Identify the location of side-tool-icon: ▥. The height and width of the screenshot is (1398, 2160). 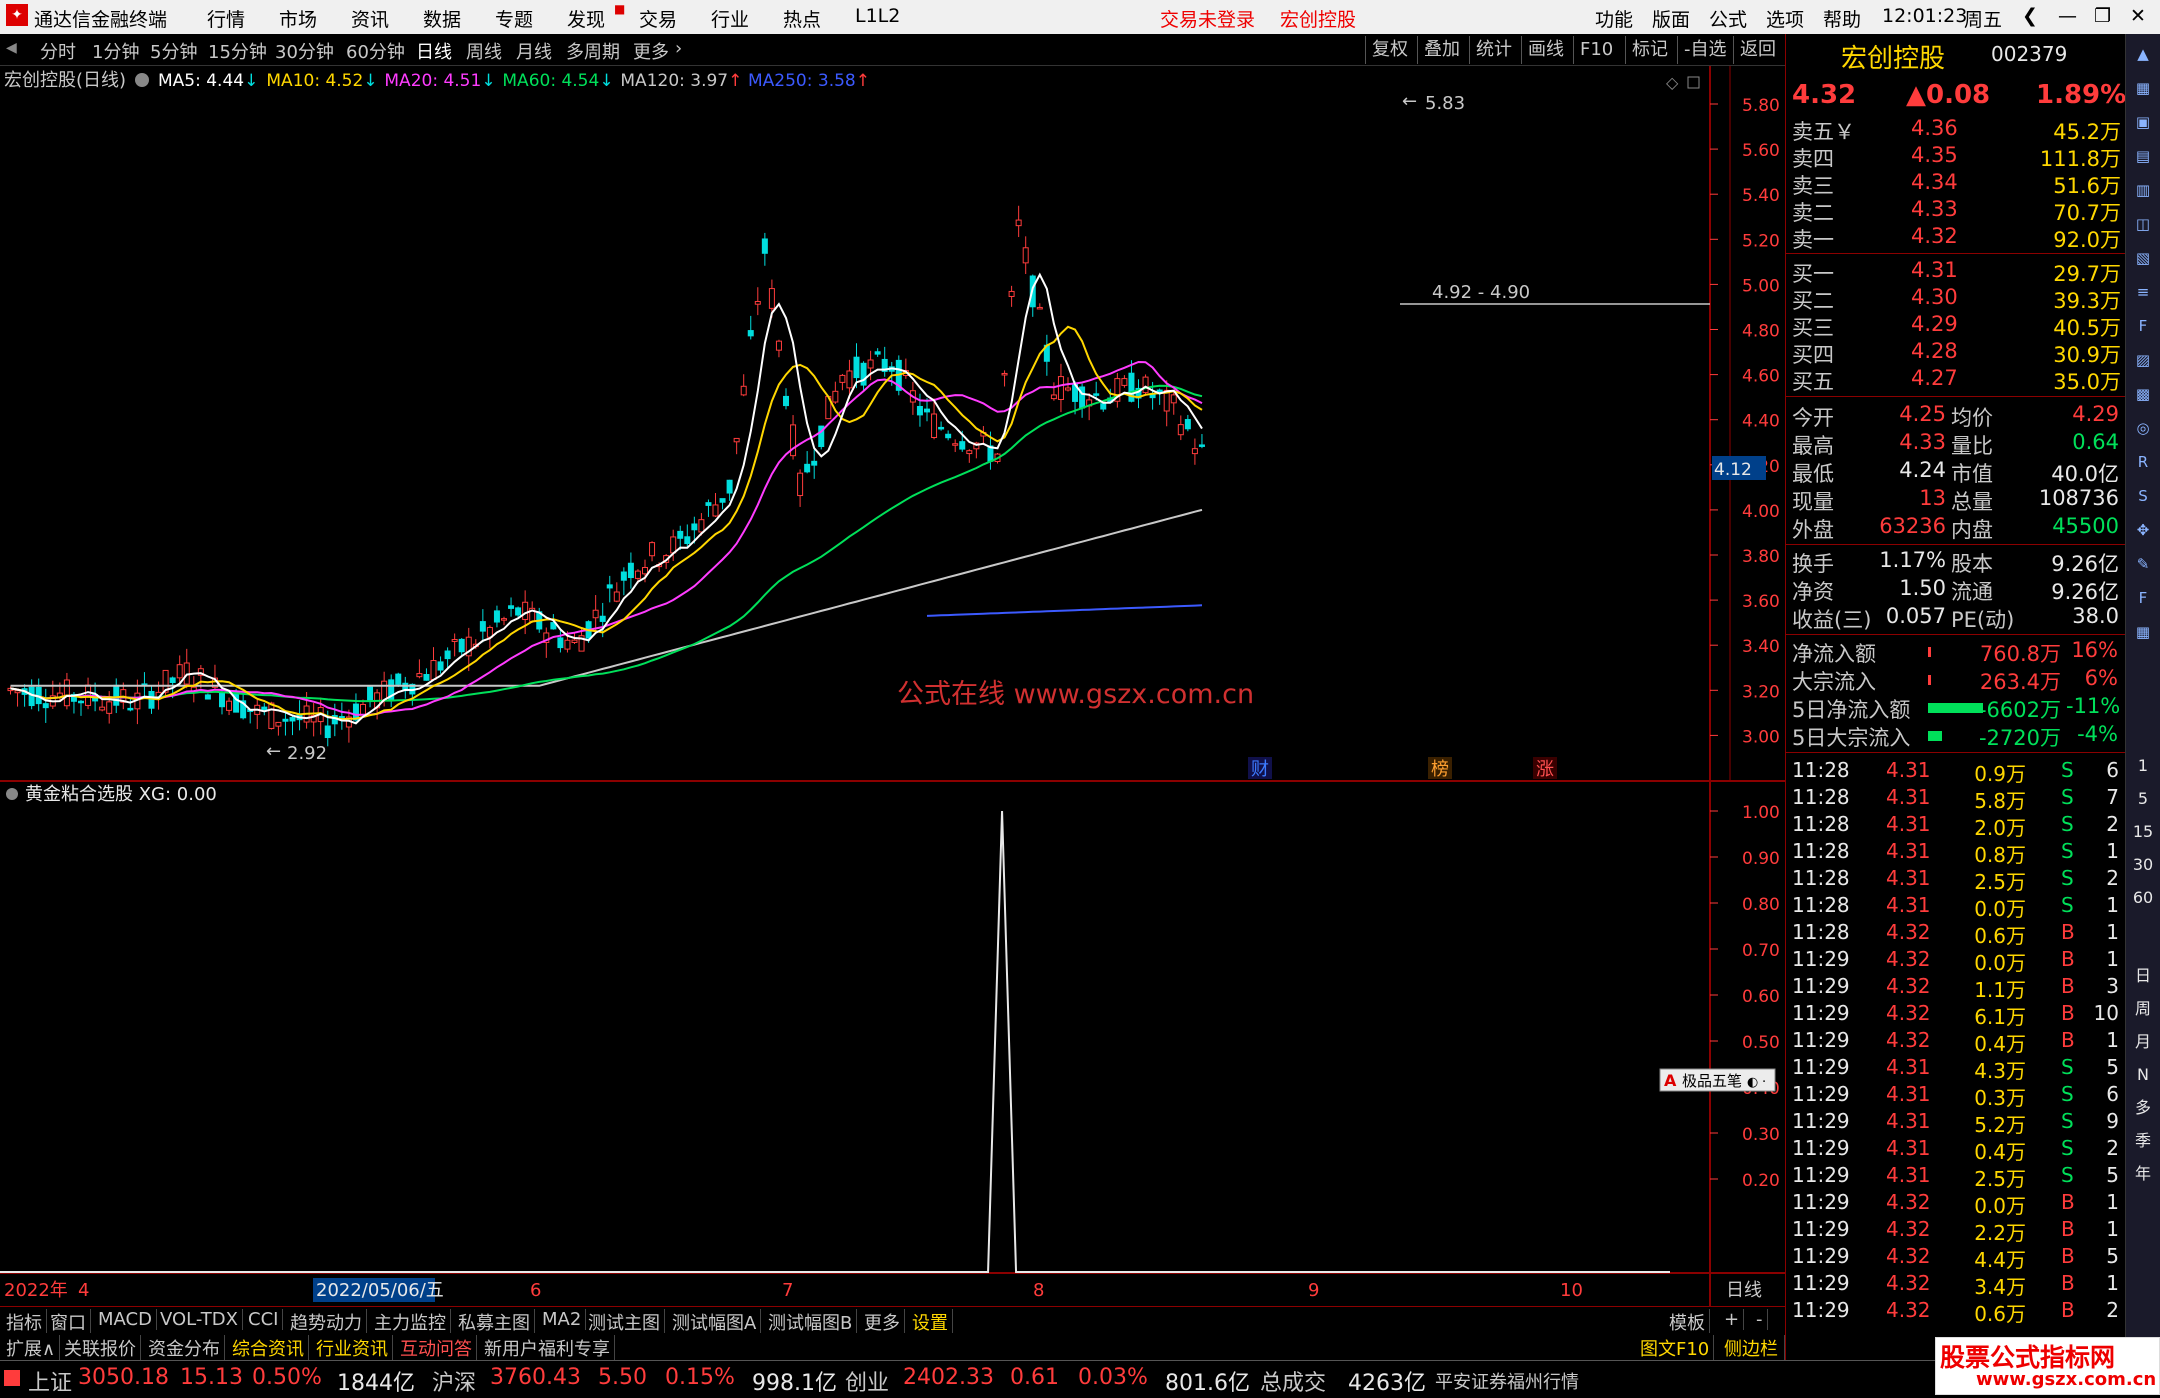
(2143, 190).